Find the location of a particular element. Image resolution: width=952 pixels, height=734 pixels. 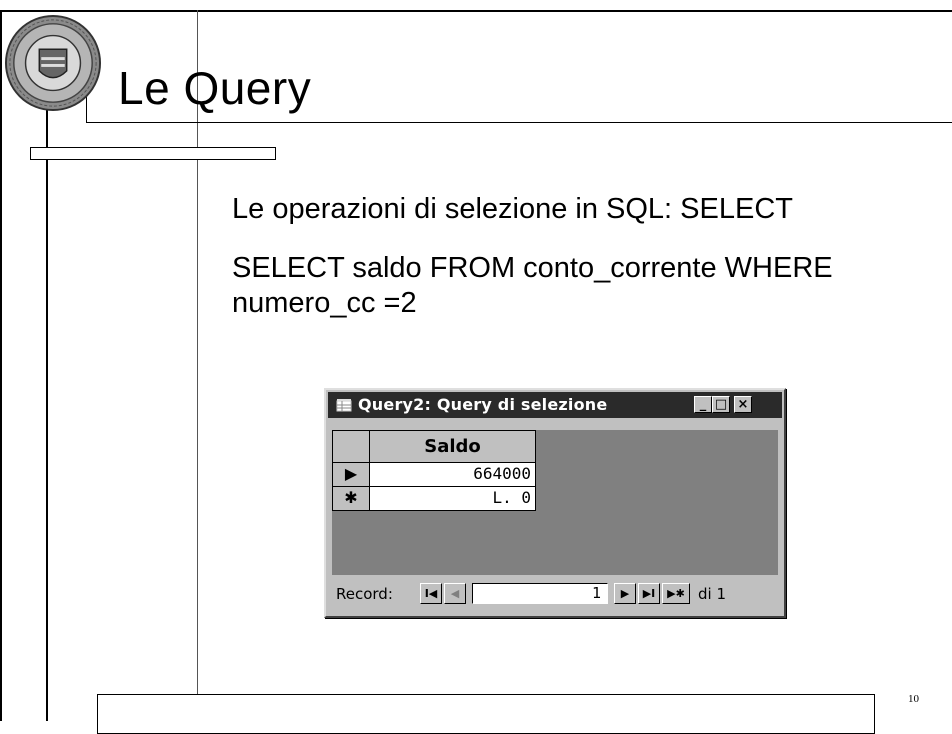

window-titlebar: Query2: Query di selezione _ □ × is located at coordinates (555, 405).